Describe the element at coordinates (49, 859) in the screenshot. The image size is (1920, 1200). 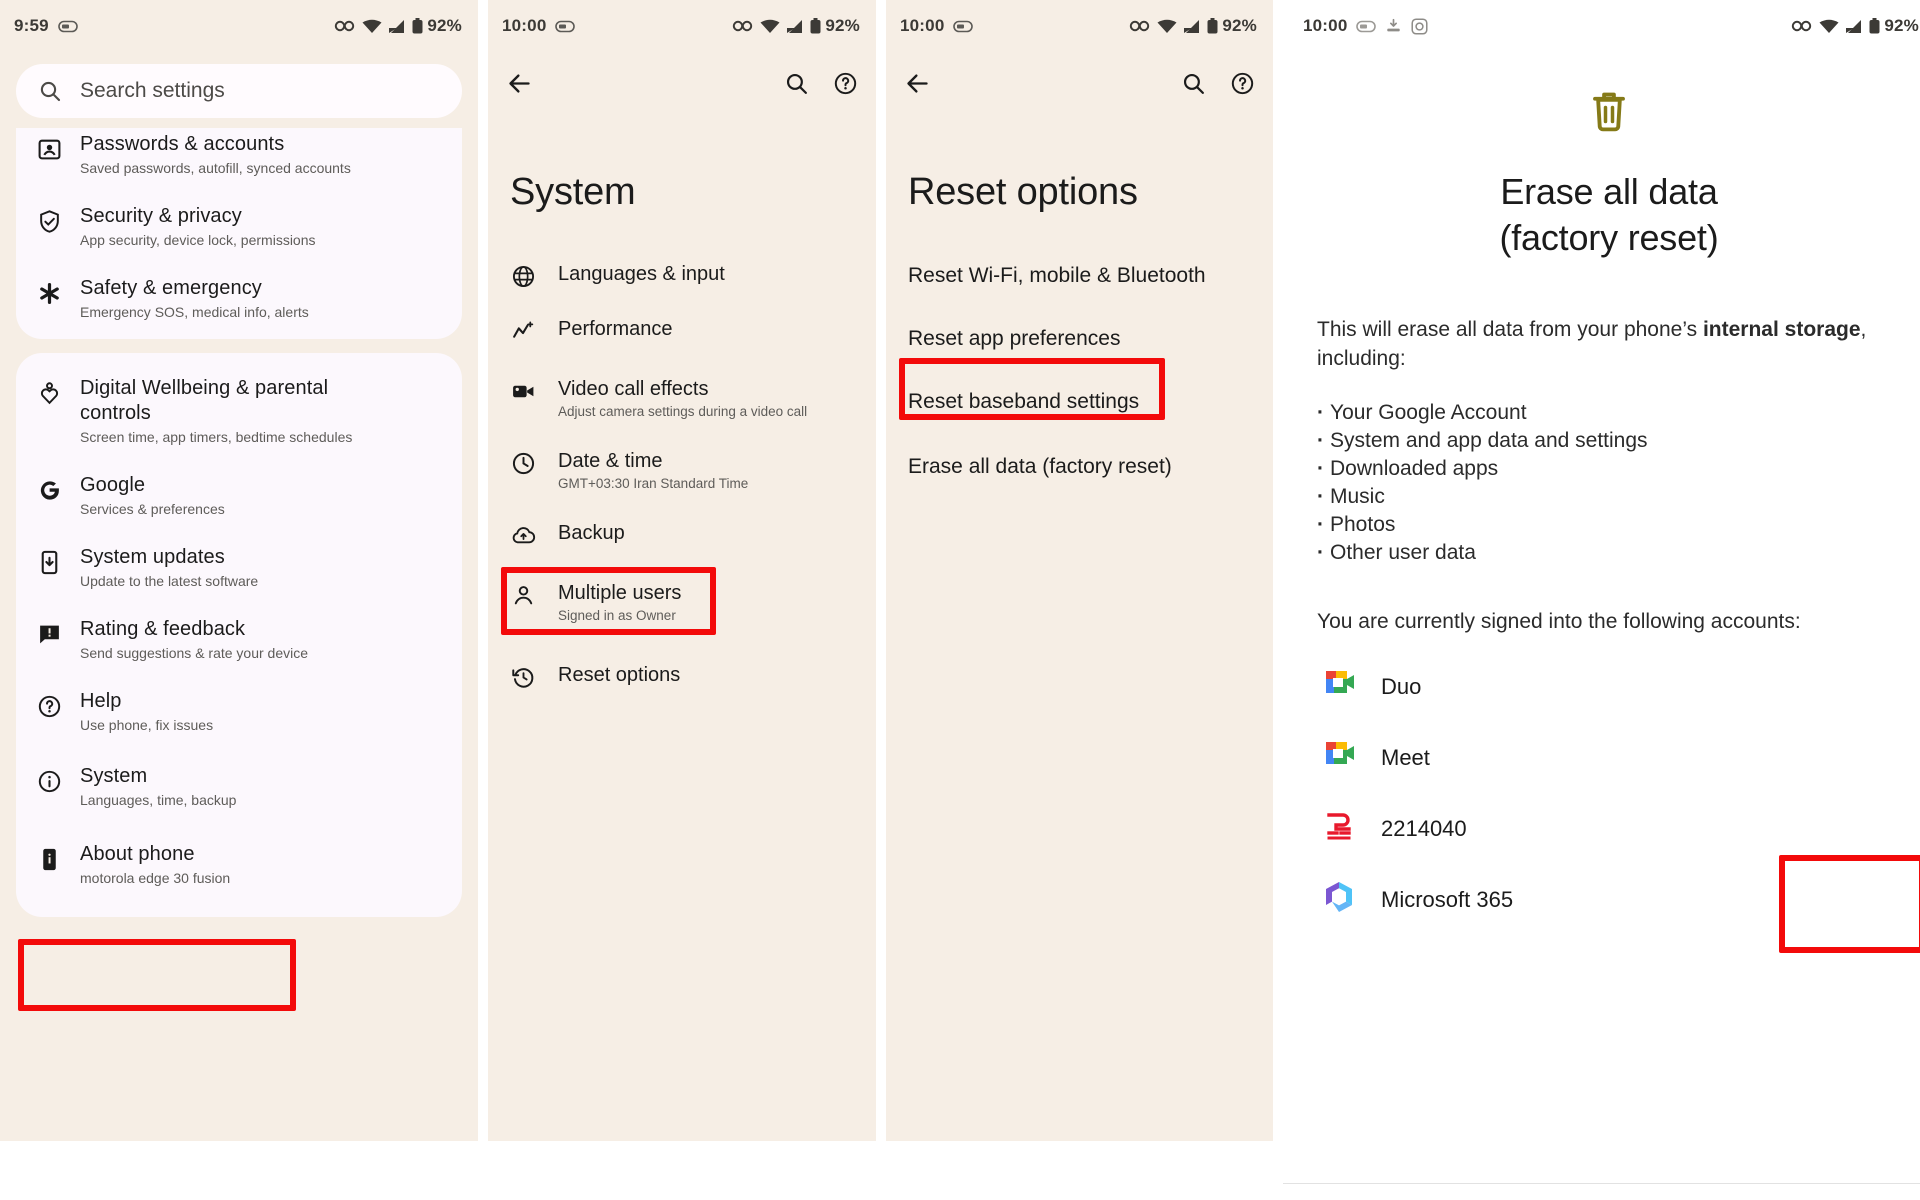
I see `phone-info-icon` at that location.